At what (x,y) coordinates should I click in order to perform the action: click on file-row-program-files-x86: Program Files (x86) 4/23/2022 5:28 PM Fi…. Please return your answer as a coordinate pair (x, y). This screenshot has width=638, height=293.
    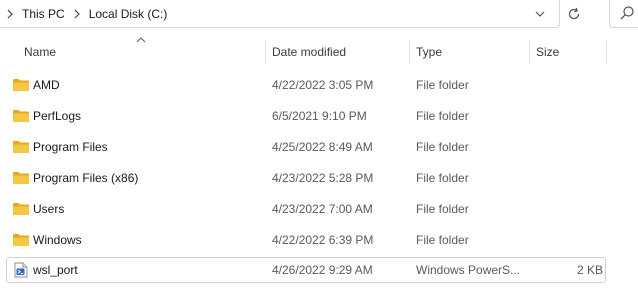
    Looking at the image, I should click on (306, 178).